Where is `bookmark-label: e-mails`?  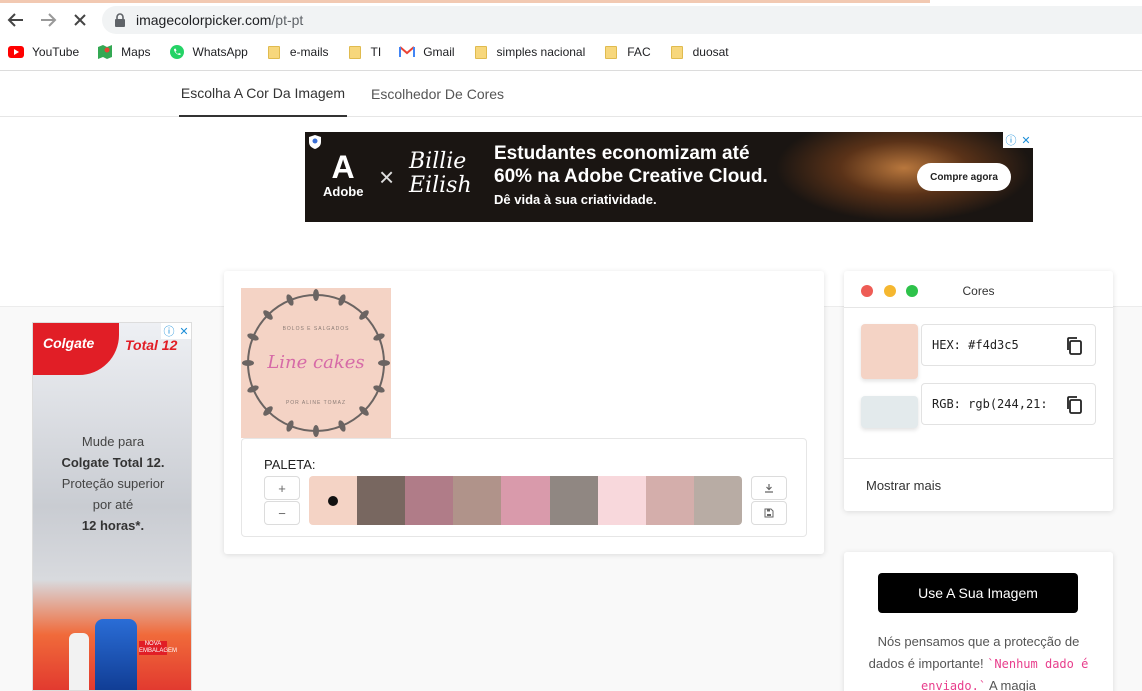
bookmark-label: e-mails is located at coordinates (309, 52).